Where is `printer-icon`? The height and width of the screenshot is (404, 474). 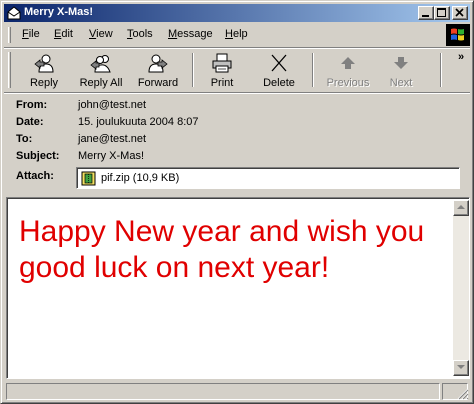 printer-icon is located at coordinates (222, 63).